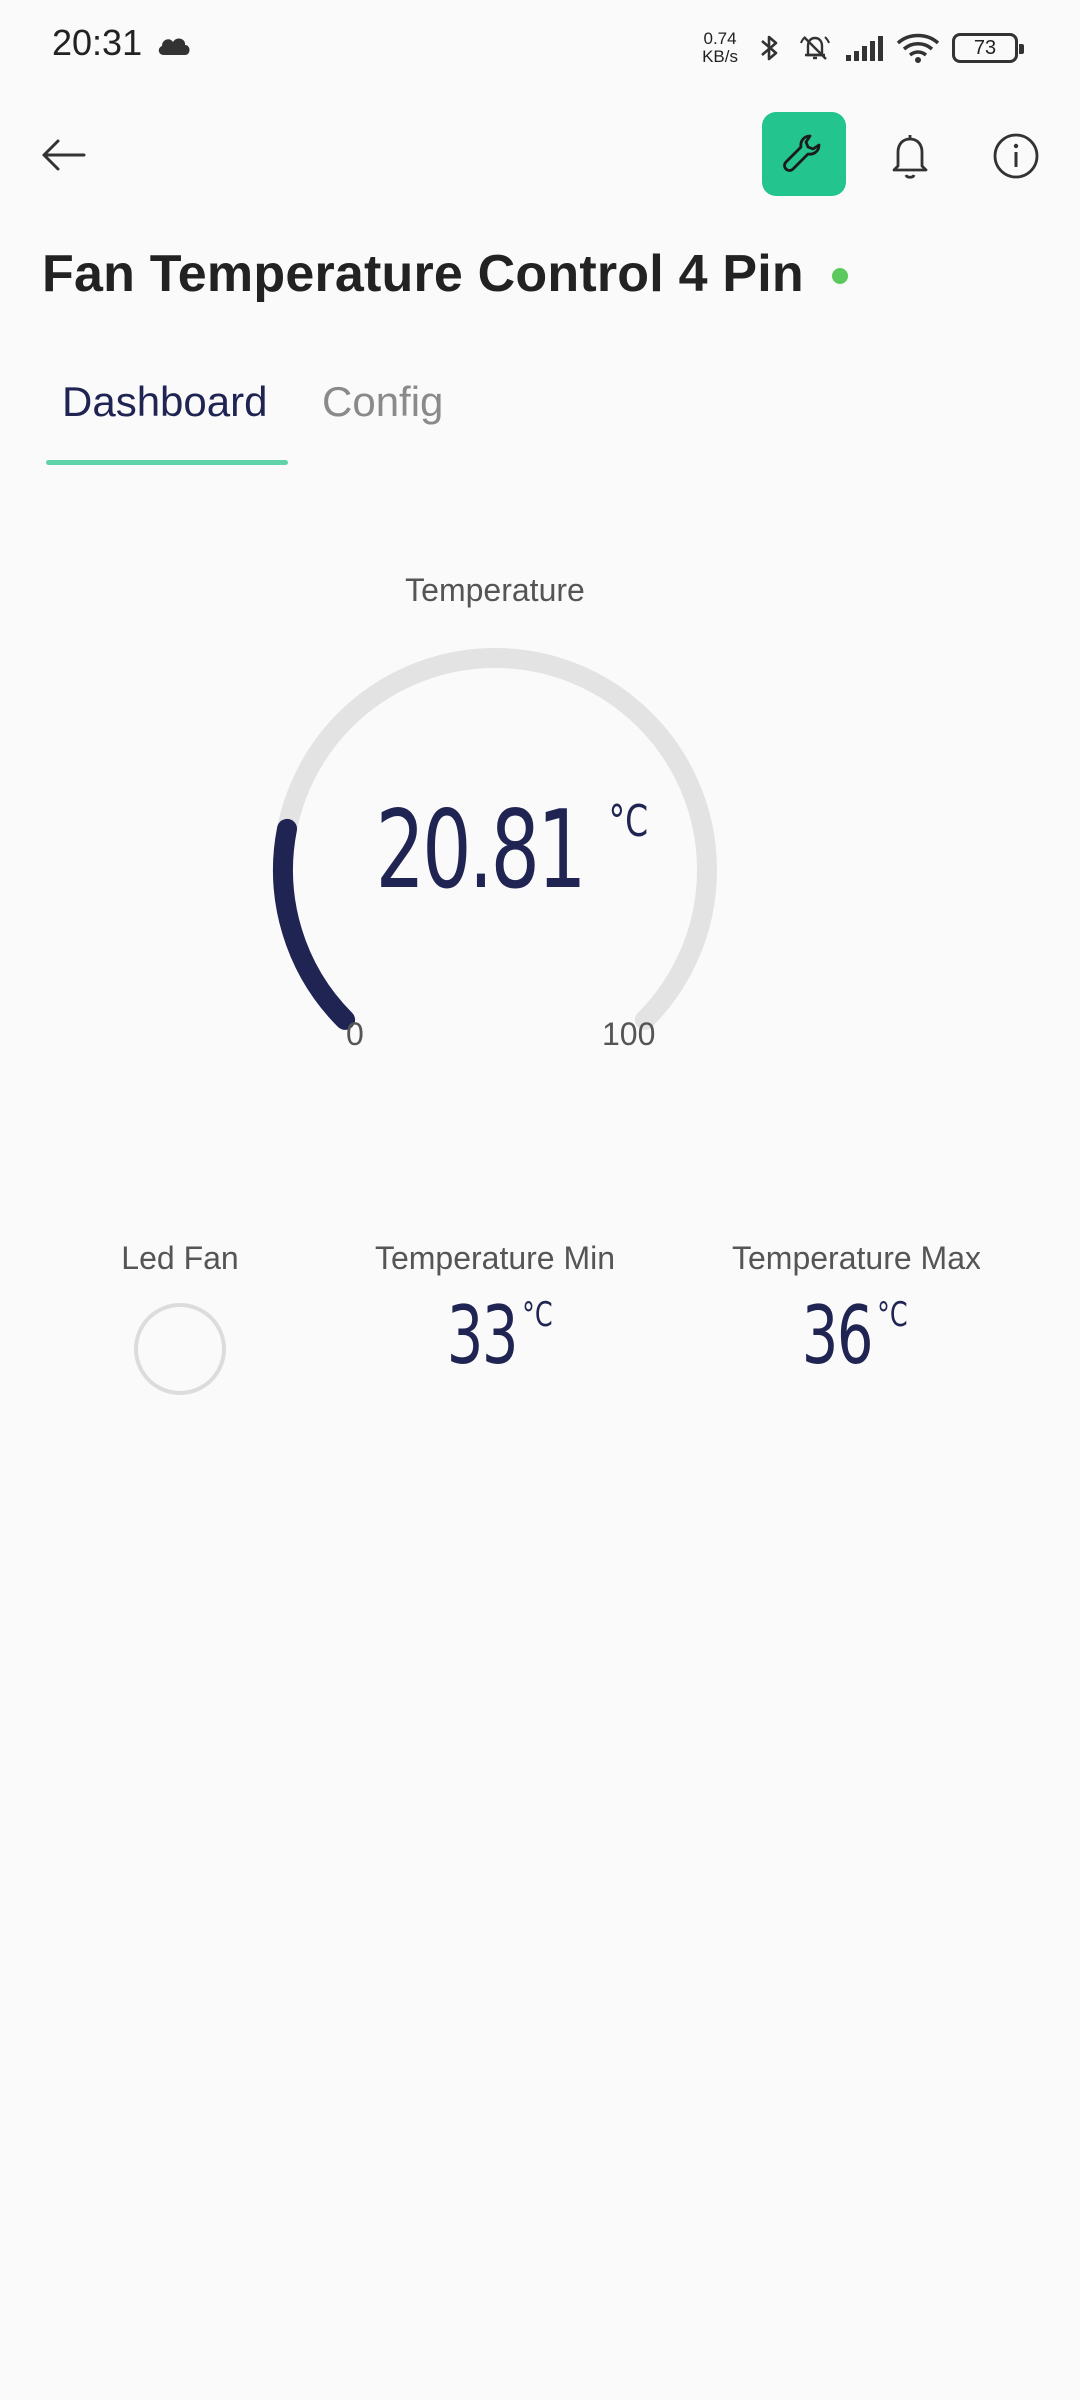 The image size is (1080, 2400). I want to click on gauge-label: Temperature, so click(495, 590).